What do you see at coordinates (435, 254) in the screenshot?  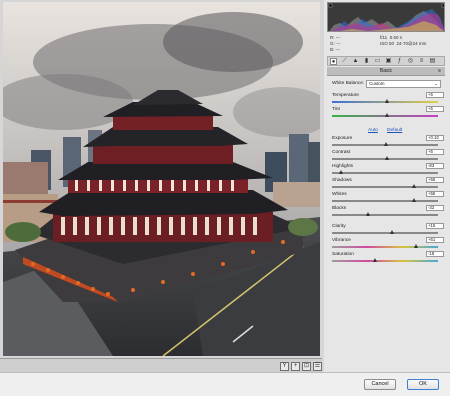 I see `saturation-value-field: -18` at bounding box center [435, 254].